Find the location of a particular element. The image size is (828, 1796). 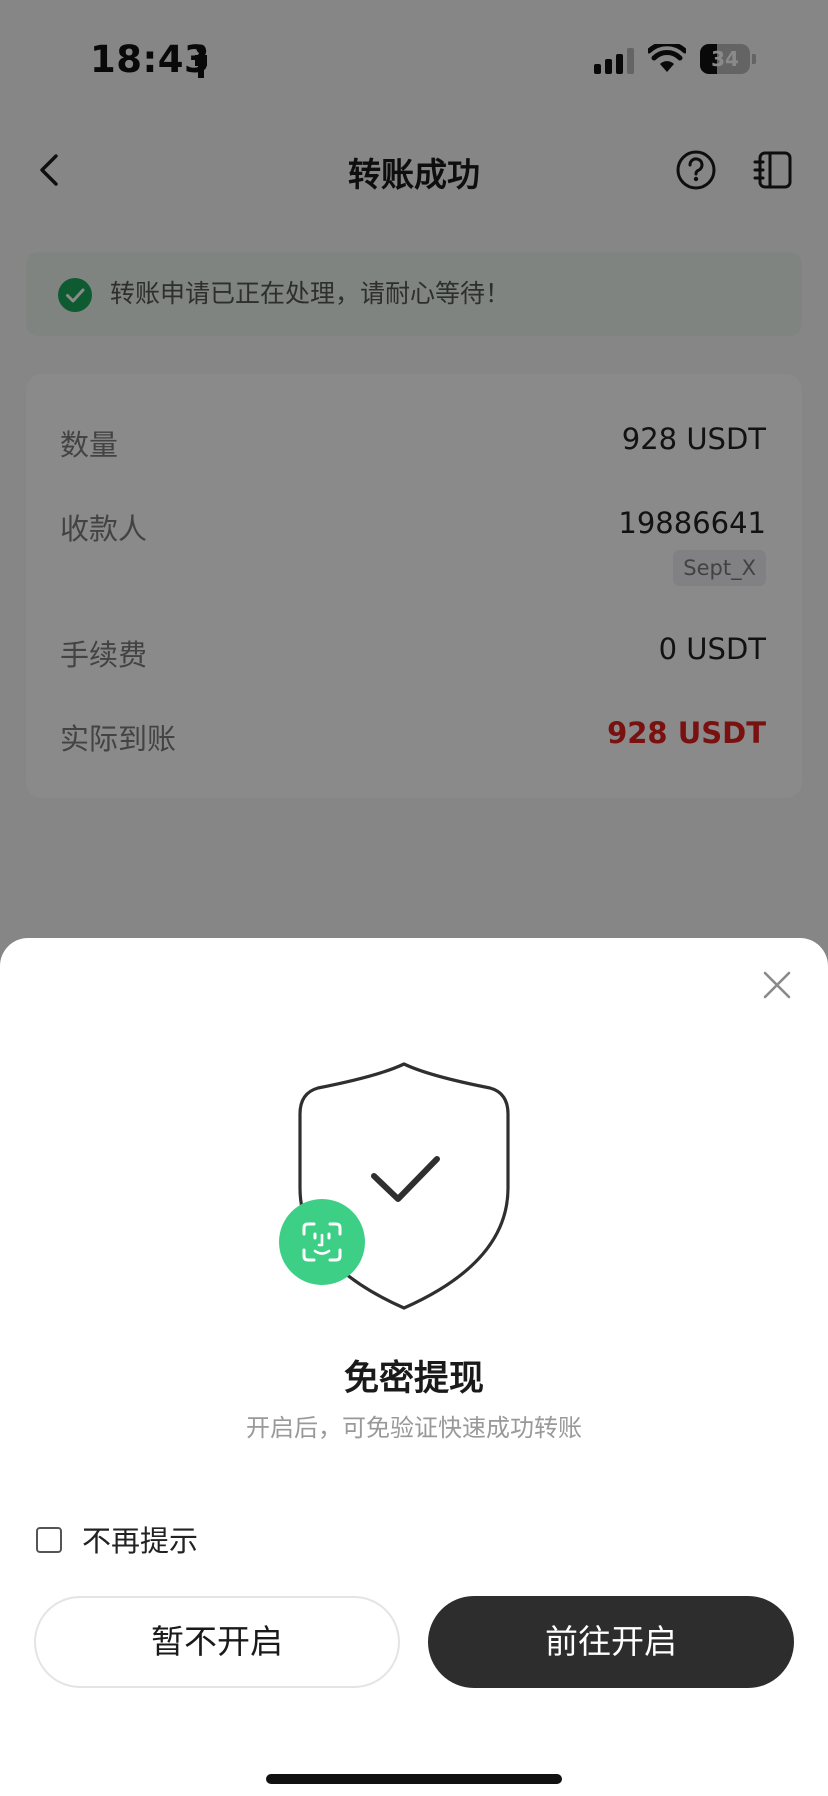

close-icon is located at coordinates (777, 985).